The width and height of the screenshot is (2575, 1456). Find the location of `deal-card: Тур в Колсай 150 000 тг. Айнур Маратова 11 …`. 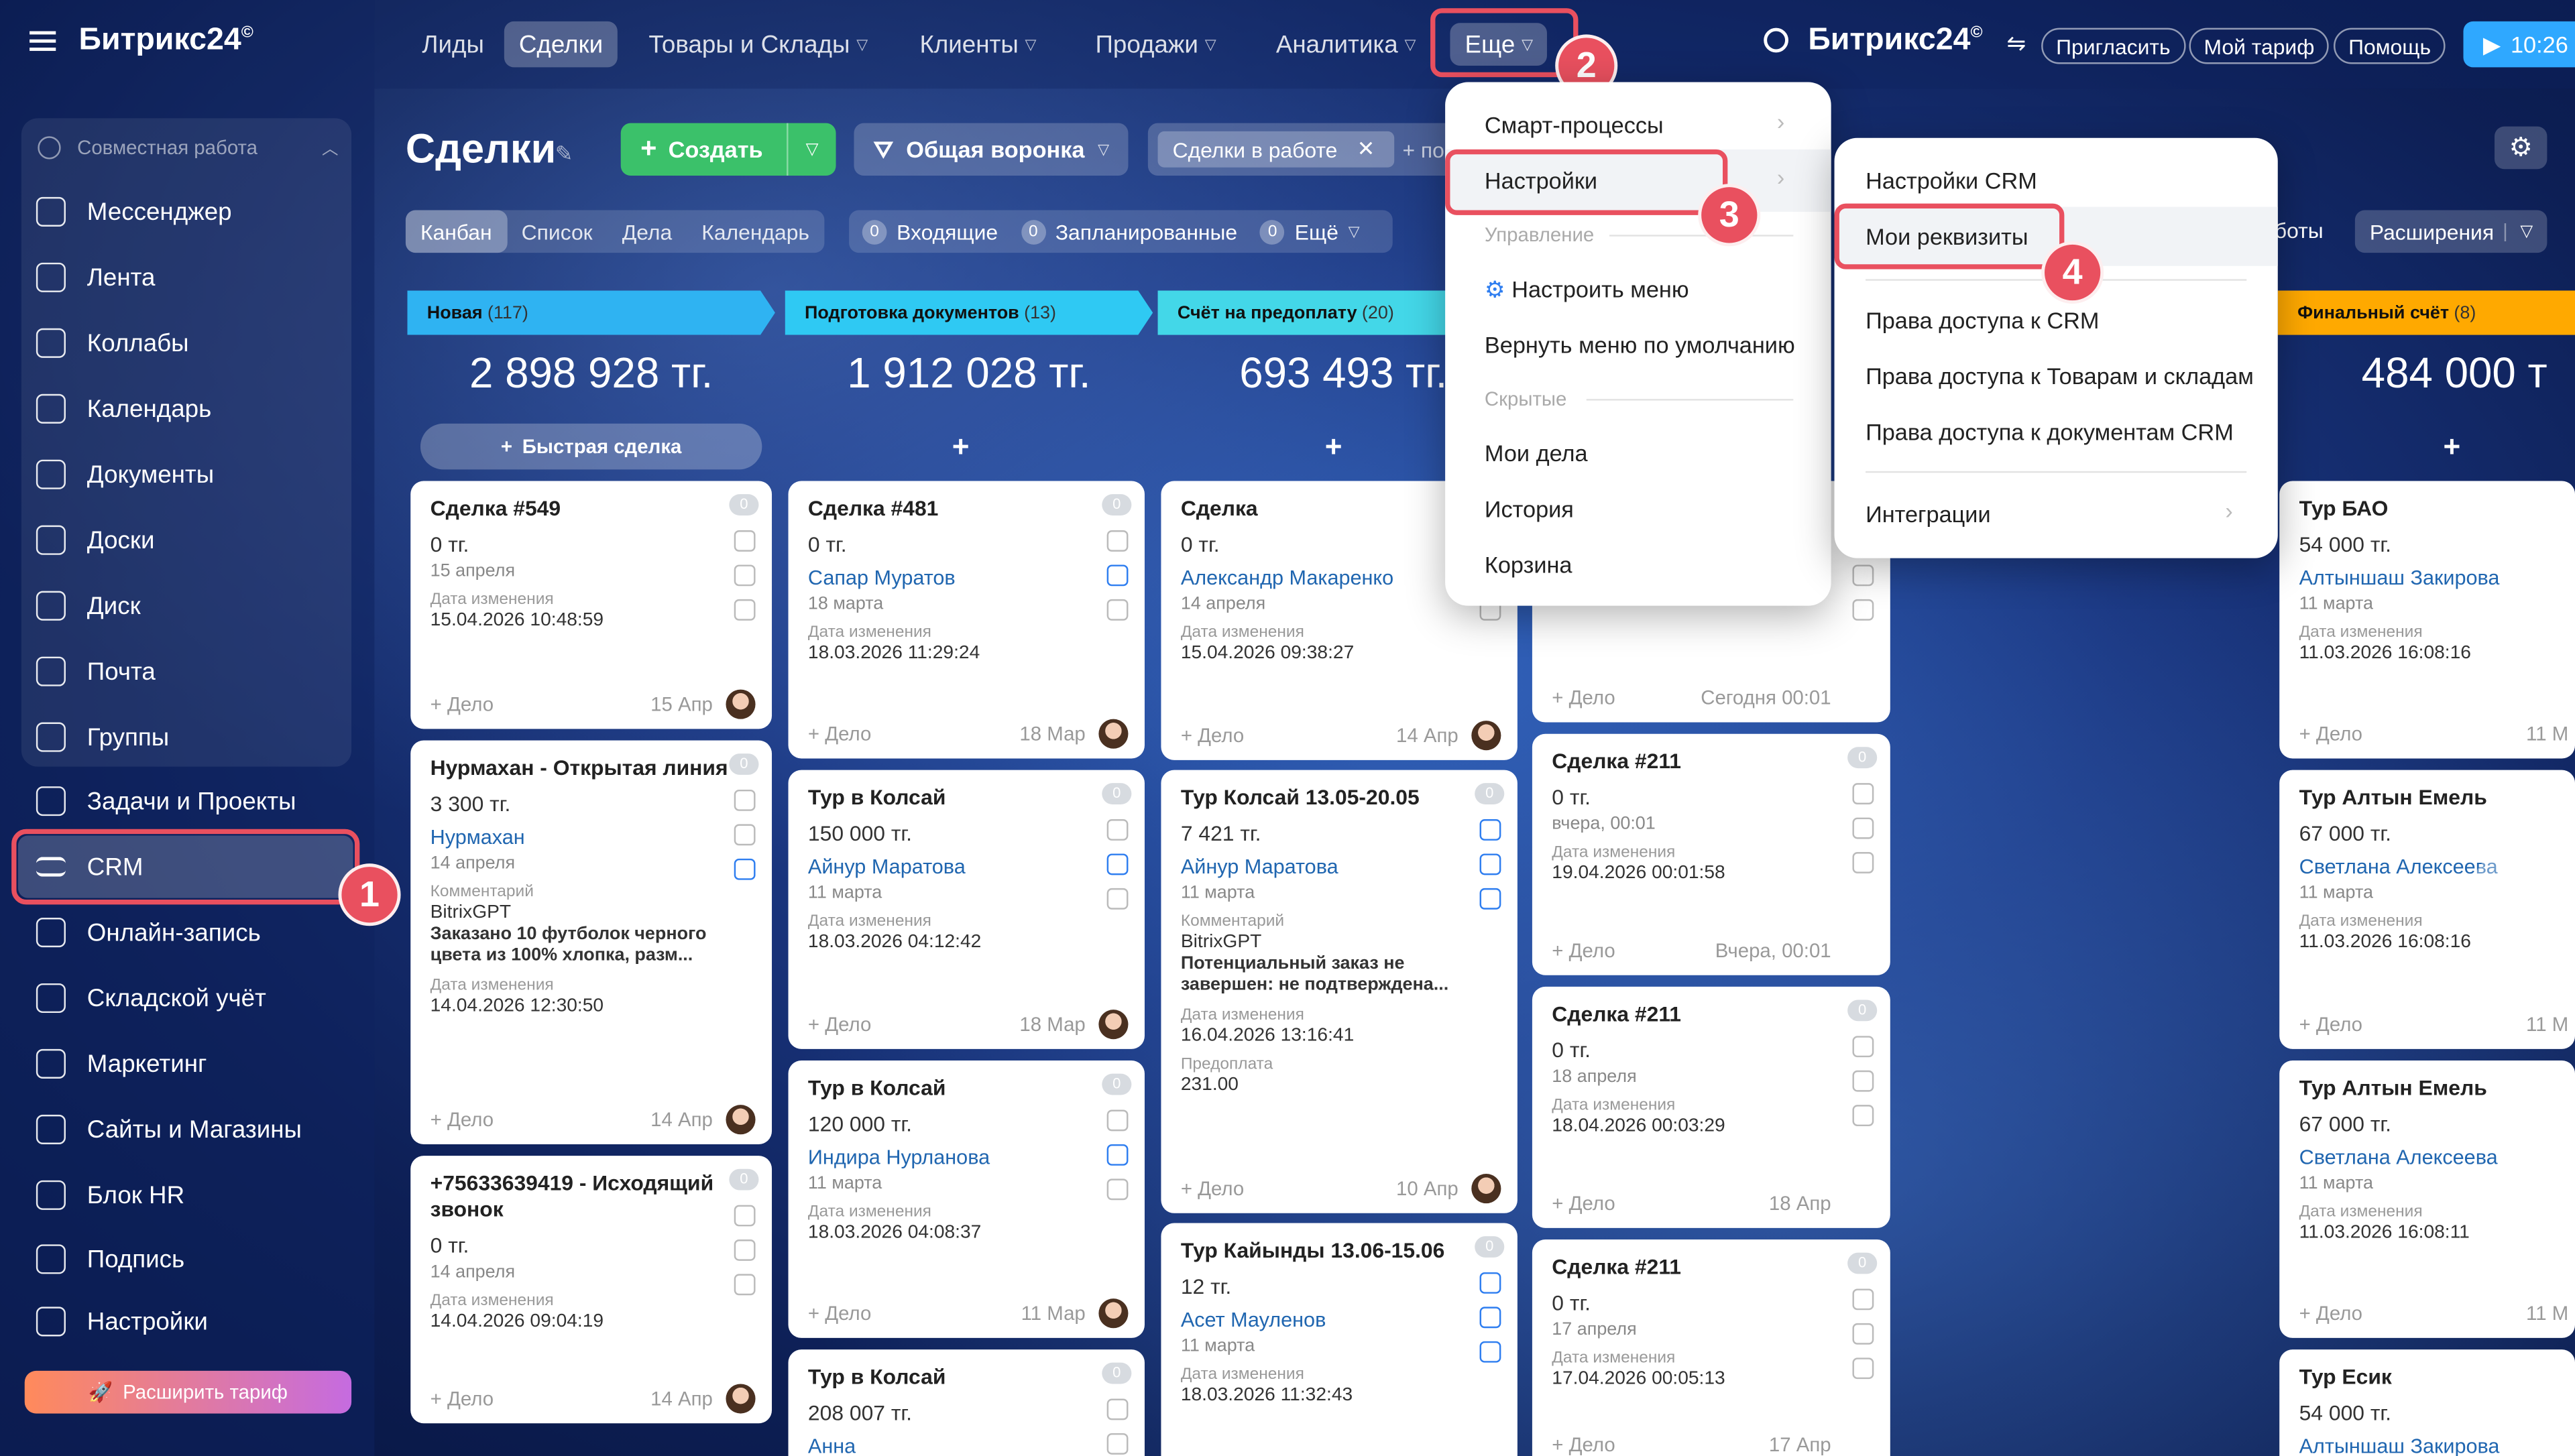

deal-card: Тур в Колсай 150 000 тг. Айнур Маратова 11 … is located at coordinates (966, 909).